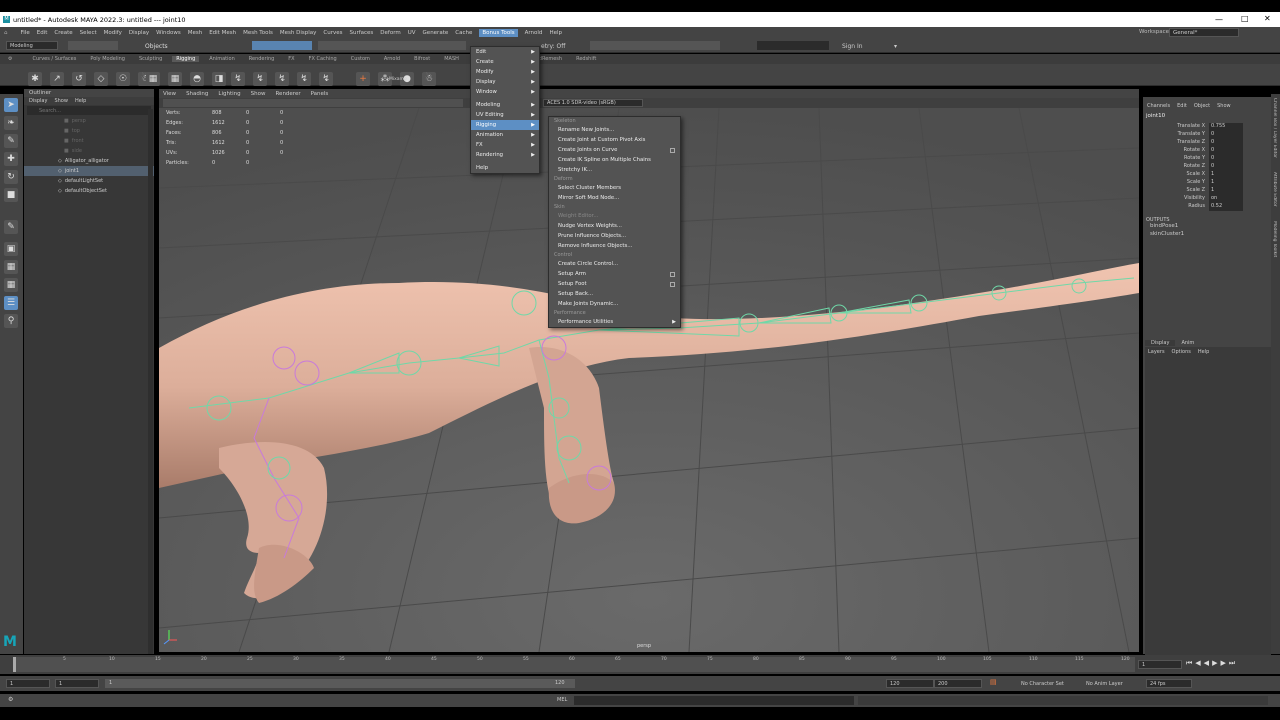  Describe the element at coordinates (1226, 199) in the screenshot. I see `channel-attr-value: on` at that location.